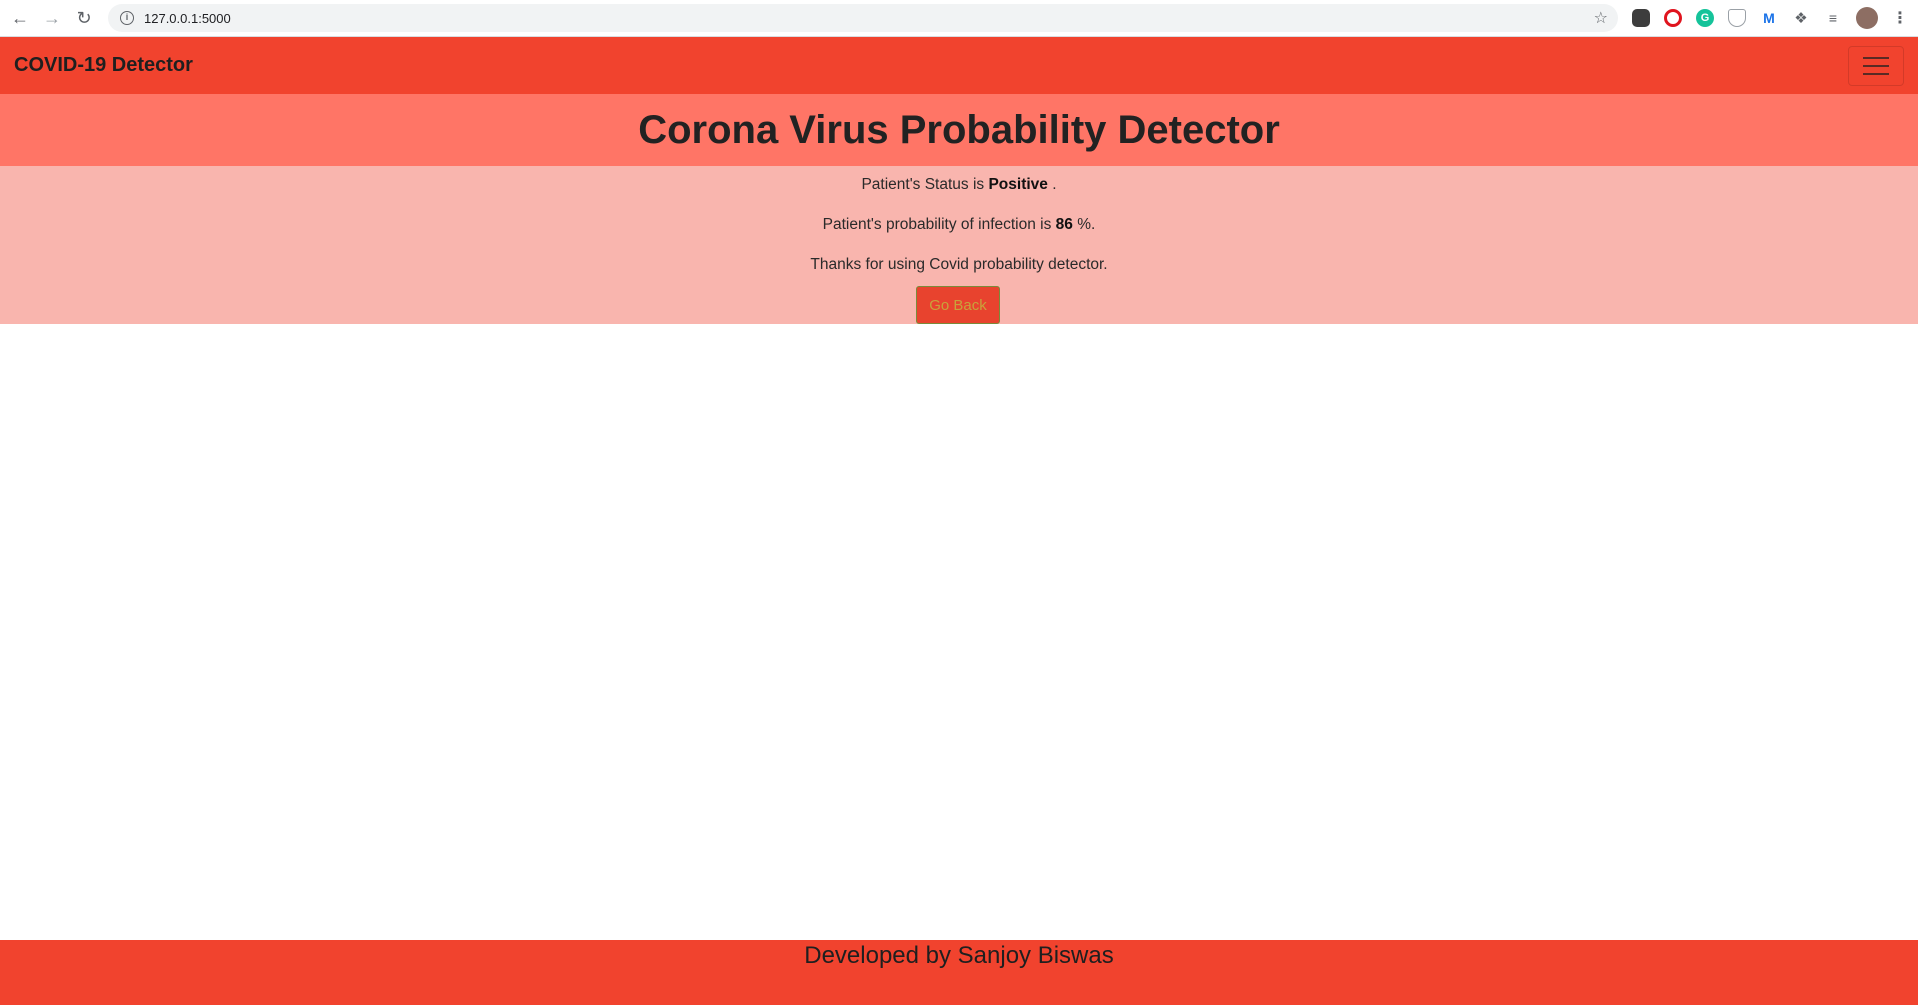 This screenshot has height=1005, width=1918. I want to click on hamburger-menu-icon, so click(1876, 65).